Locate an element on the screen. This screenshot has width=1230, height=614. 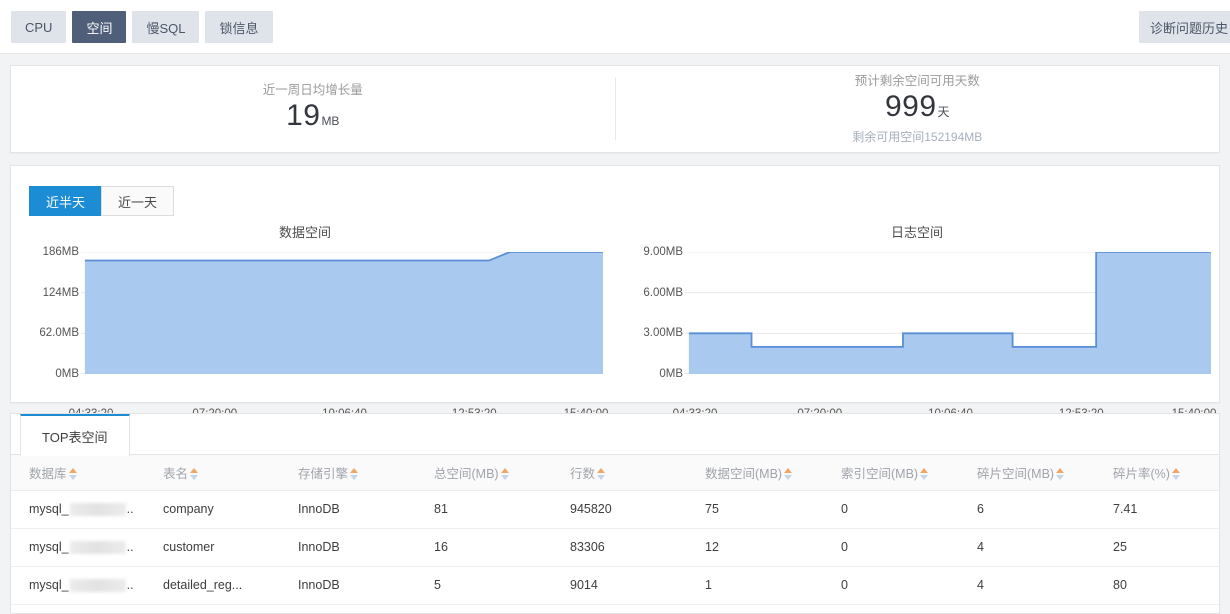
time-range-toggle: 近半天 近一天 is located at coordinates (102, 201).